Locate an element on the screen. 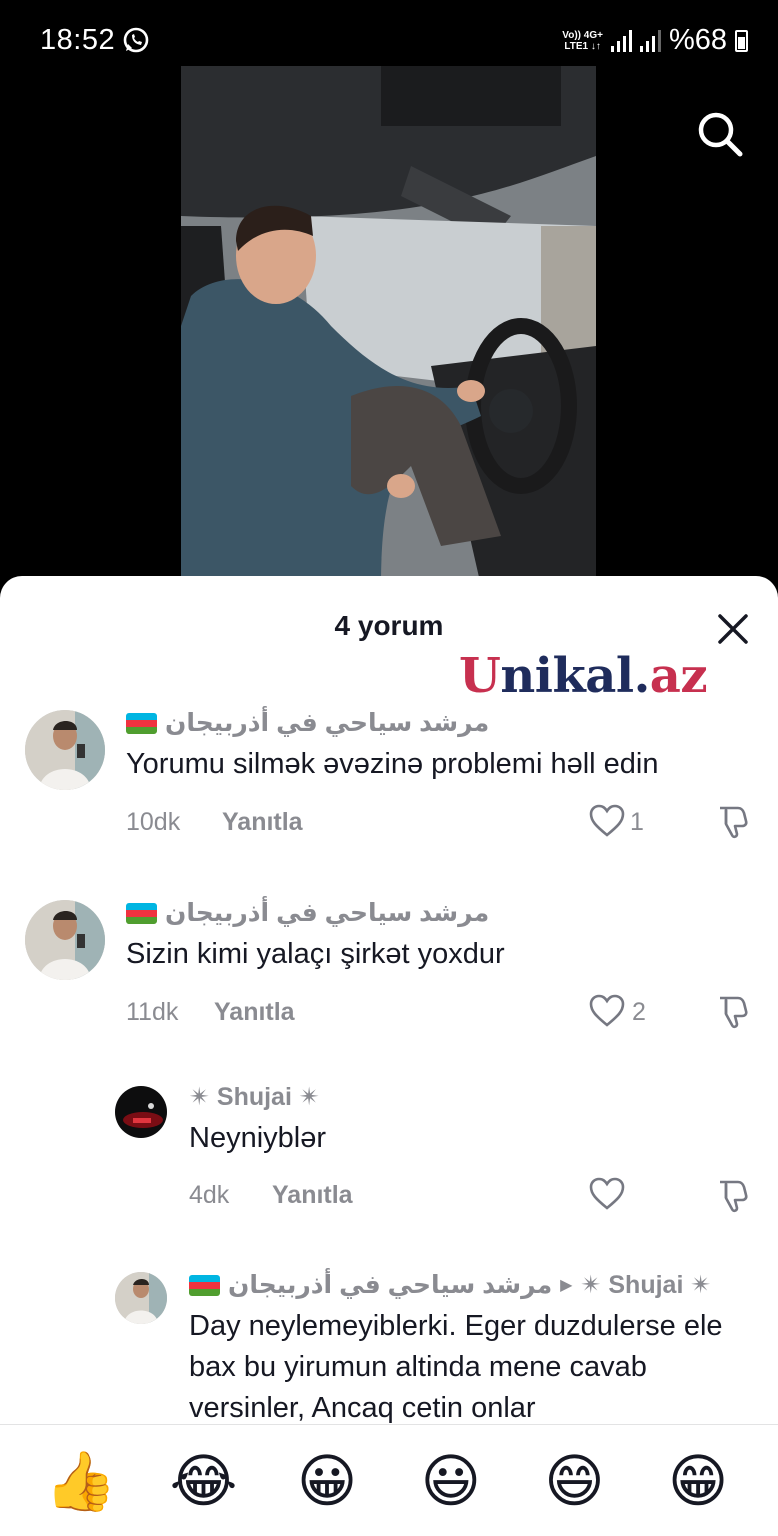 Image resolution: width=778 pixels, height=1536 pixels. reply-arrow-icon: ▶ is located at coordinates (566, 1285).